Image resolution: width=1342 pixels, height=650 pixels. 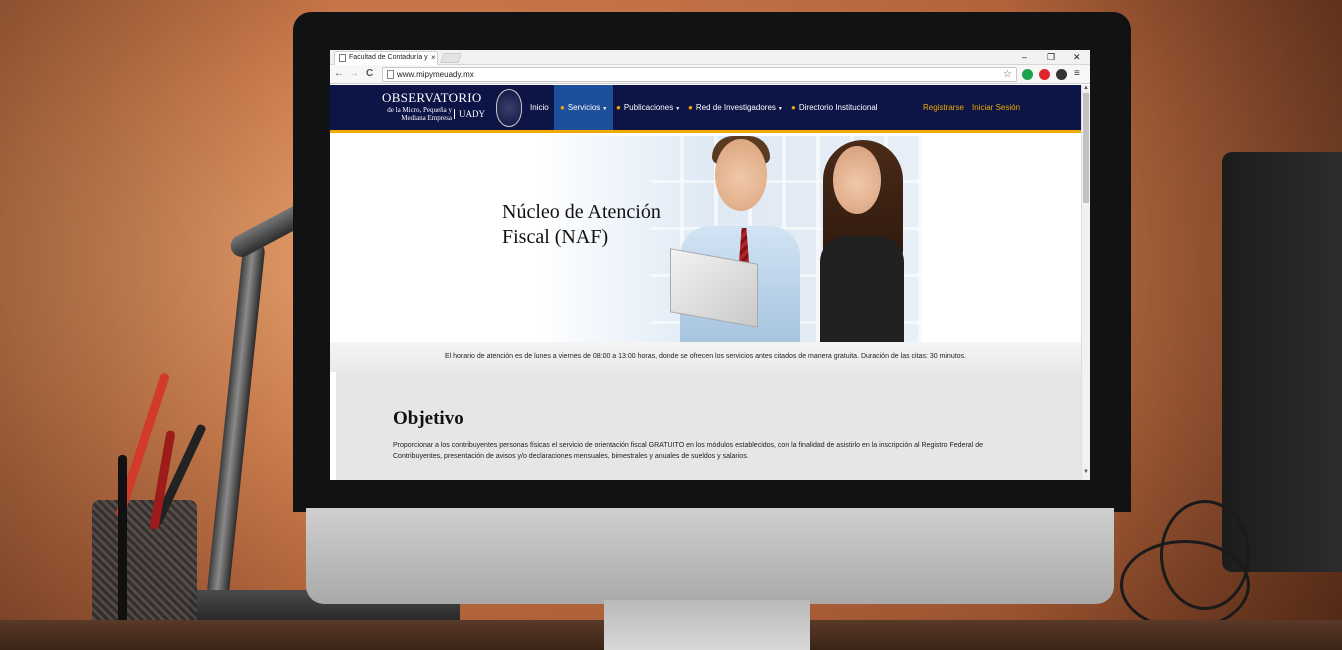 What do you see at coordinates (390, 74) in the screenshot?
I see `page-info-icon` at bounding box center [390, 74].